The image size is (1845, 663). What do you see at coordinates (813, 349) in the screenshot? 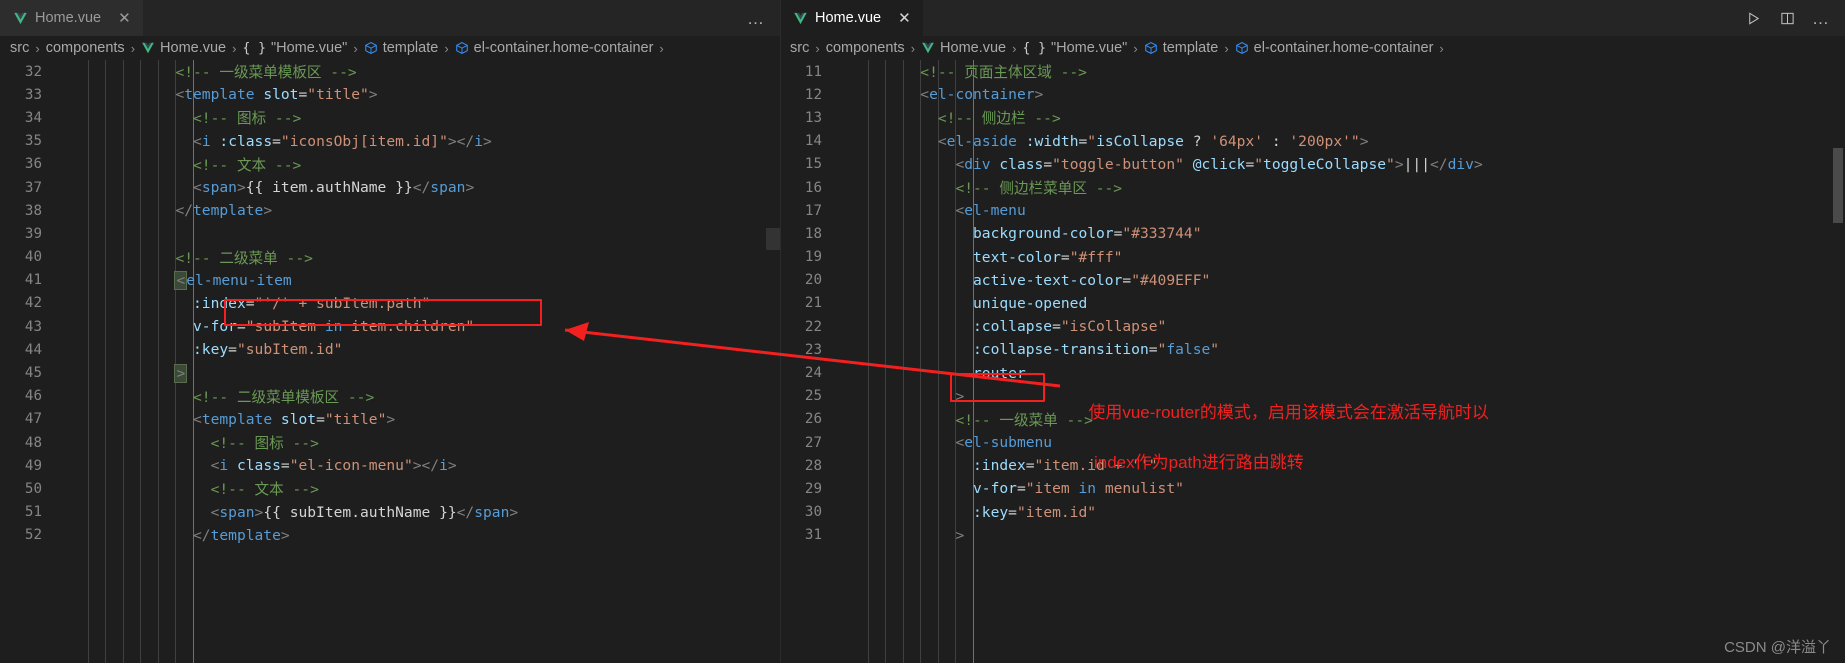
I see `line-number: 23` at bounding box center [813, 349].